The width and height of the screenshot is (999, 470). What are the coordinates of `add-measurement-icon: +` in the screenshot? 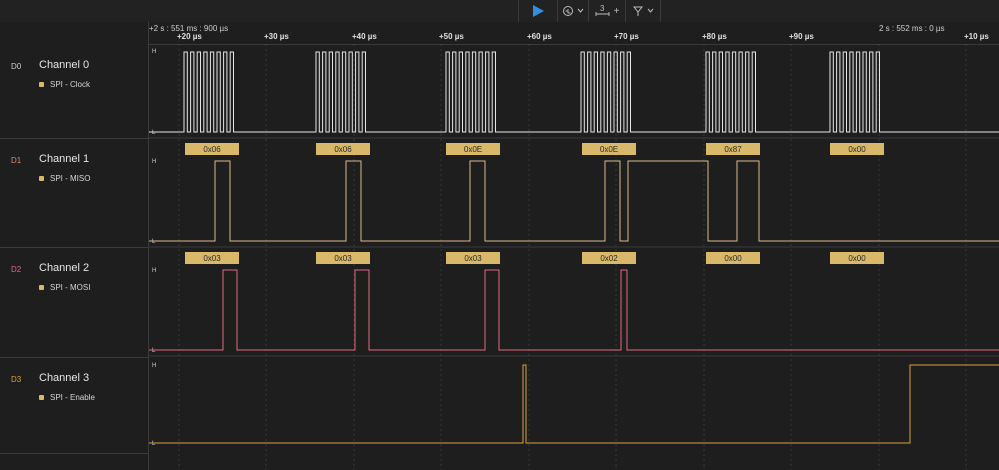 It's located at (616, 11).